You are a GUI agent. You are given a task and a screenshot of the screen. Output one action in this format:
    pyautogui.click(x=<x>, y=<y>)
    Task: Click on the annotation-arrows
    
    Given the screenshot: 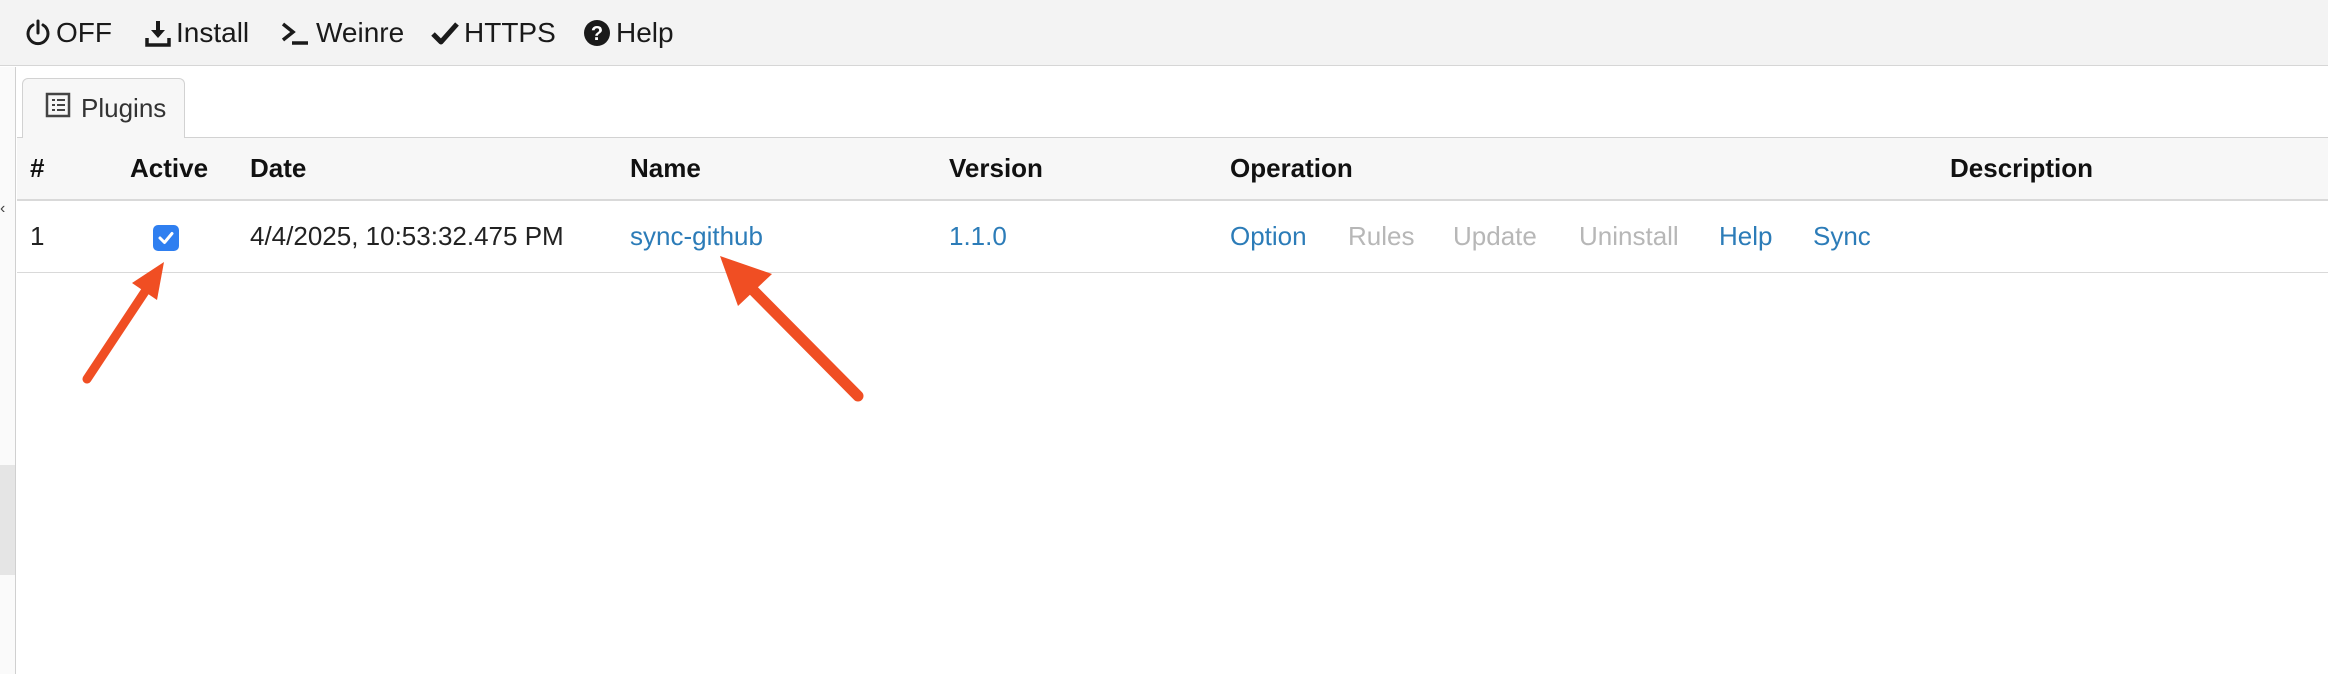 What is the action you would take?
    pyautogui.click(x=473, y=329)
    